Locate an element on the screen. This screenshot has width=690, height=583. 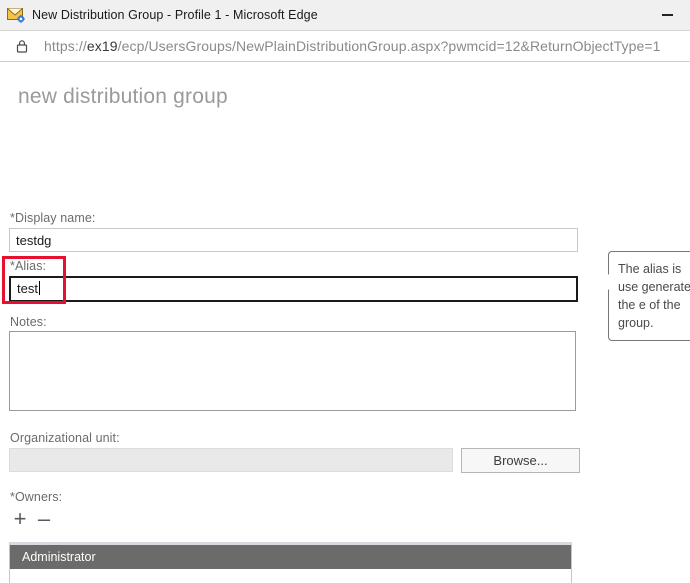
notes-textarea is located at coordinates (292, 371).